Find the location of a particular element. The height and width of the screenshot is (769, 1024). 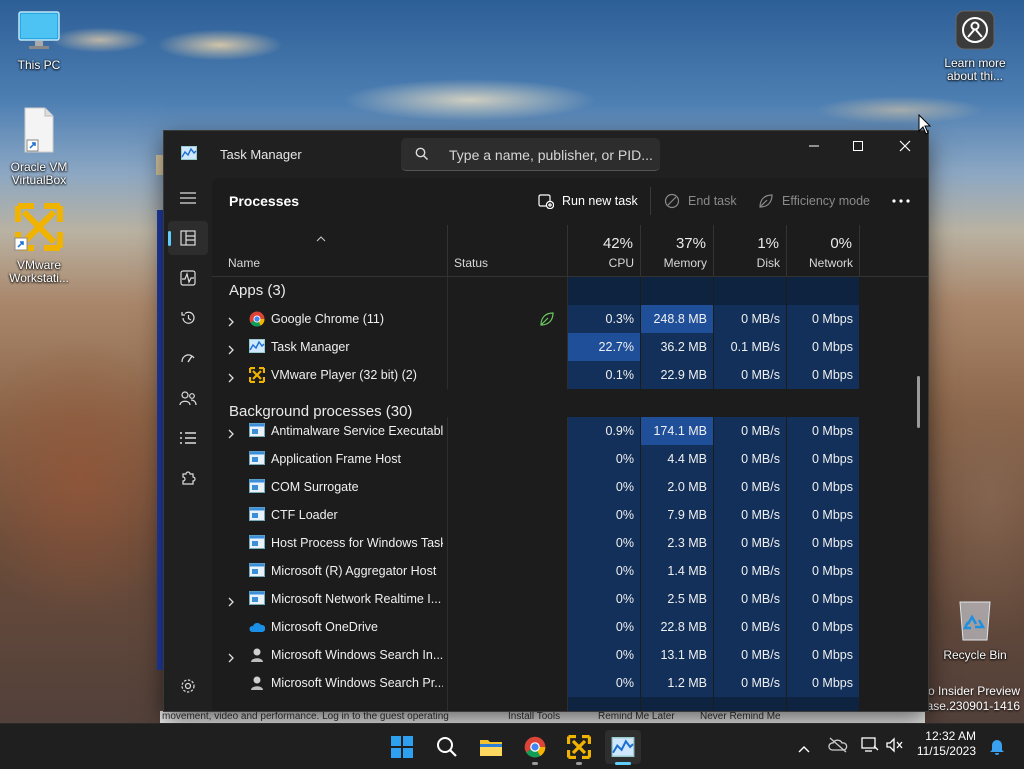

chevron-up-icon is located at coordinates (804, 749).